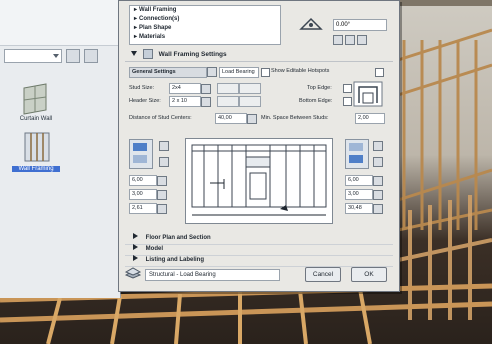 The image size is (492, 344). What do you see at coordinates (212, 275) in the screenshot?
I see `layer-dropdown: Structural - Load Bearing` at bounding box center [212, 275].